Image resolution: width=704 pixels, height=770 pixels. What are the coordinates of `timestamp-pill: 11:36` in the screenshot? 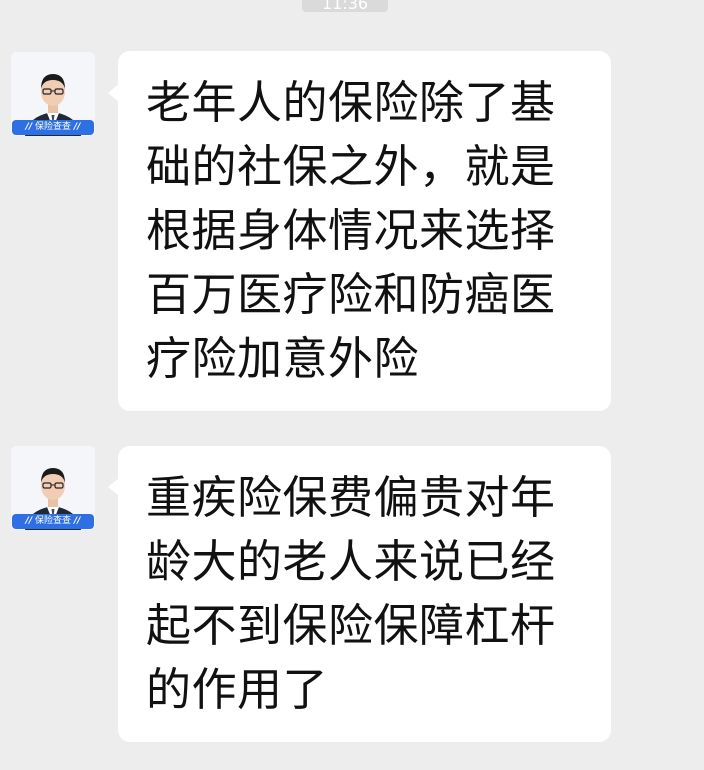 It's located at (345, 6).